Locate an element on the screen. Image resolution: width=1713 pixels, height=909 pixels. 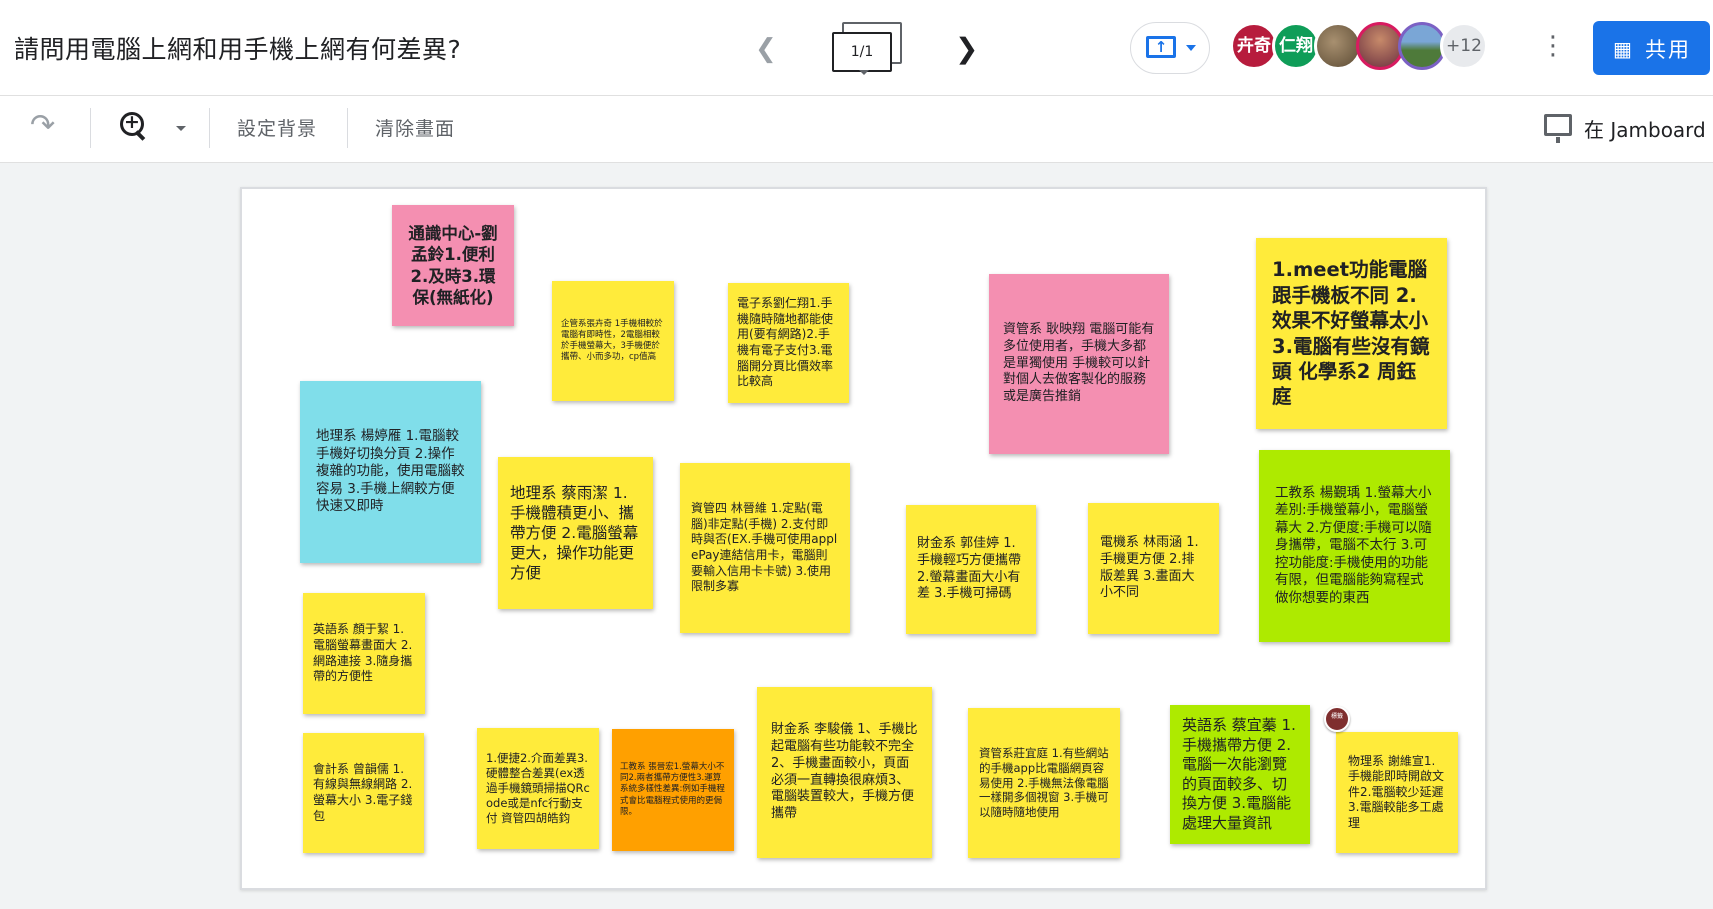
present-button: ↑ is located at coordinates (1170, 48).